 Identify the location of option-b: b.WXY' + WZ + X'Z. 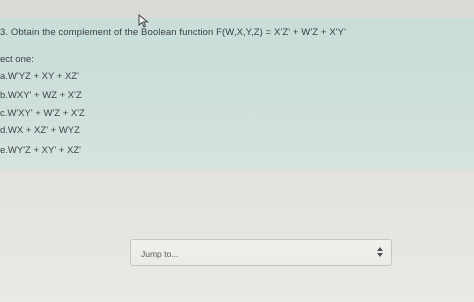
(41, 95).